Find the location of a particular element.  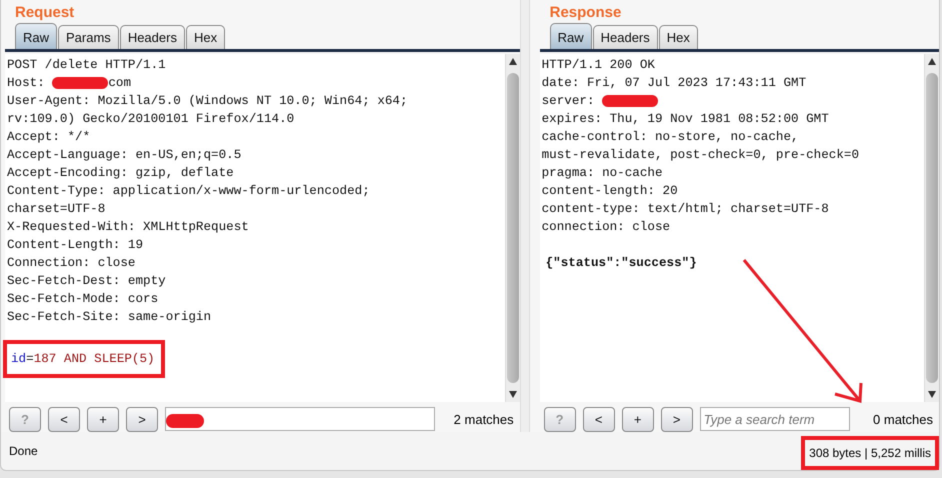

header-line: Content-Length: 19 is located at coordinates (75, 245).